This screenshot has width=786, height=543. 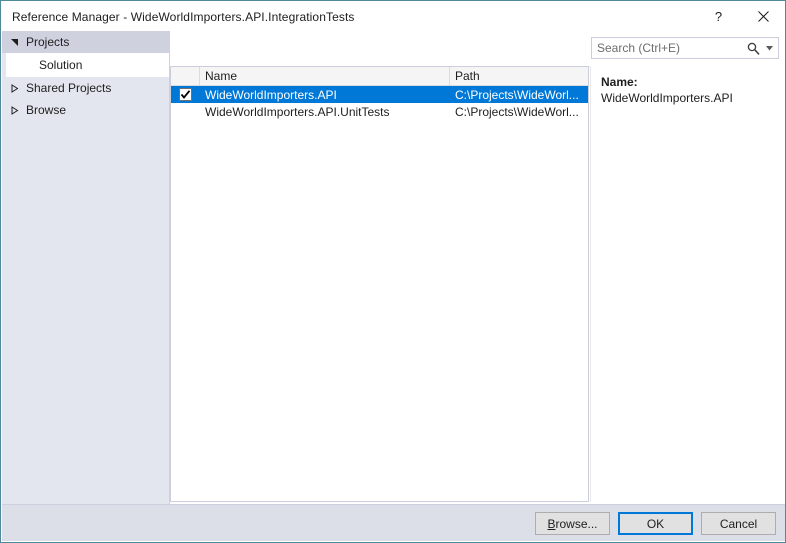 I want to click on list-header-row: Name Path, so click(x=379, y=76).